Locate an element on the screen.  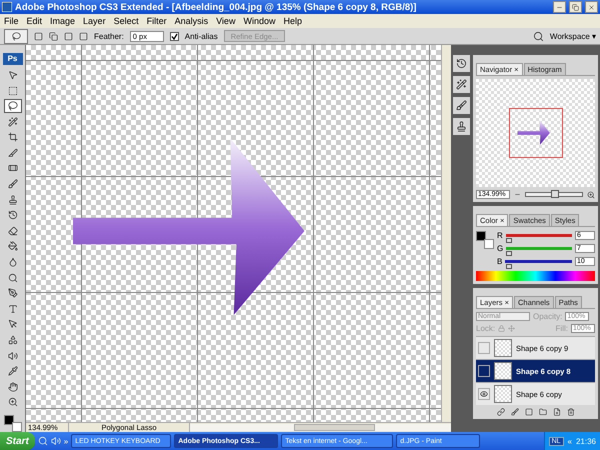
link-icon is located at coordinates (500, 412).